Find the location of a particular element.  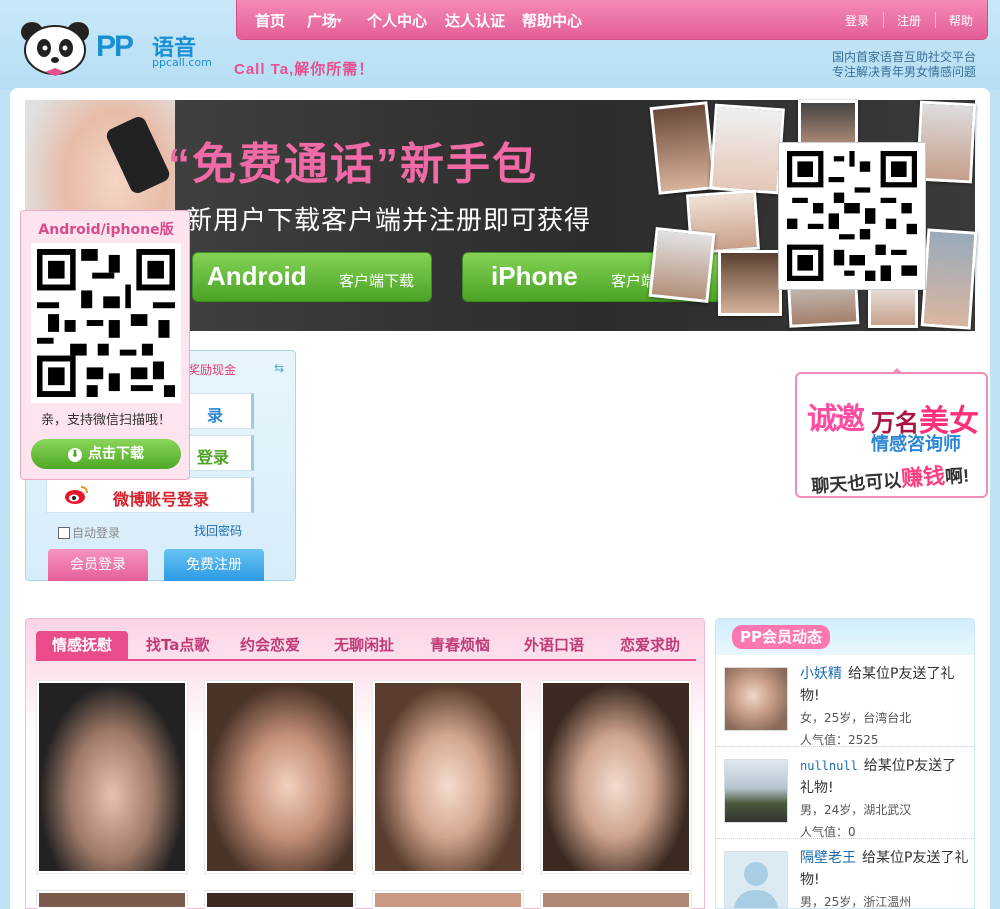

nav-help-center: 帮助中心 is located at coordinates (552, 20).